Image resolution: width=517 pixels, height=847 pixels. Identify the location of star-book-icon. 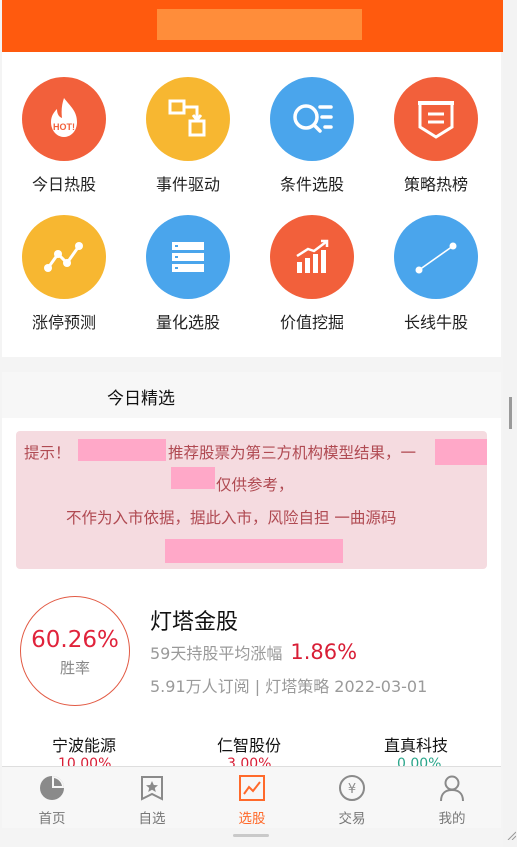
(152, 788).